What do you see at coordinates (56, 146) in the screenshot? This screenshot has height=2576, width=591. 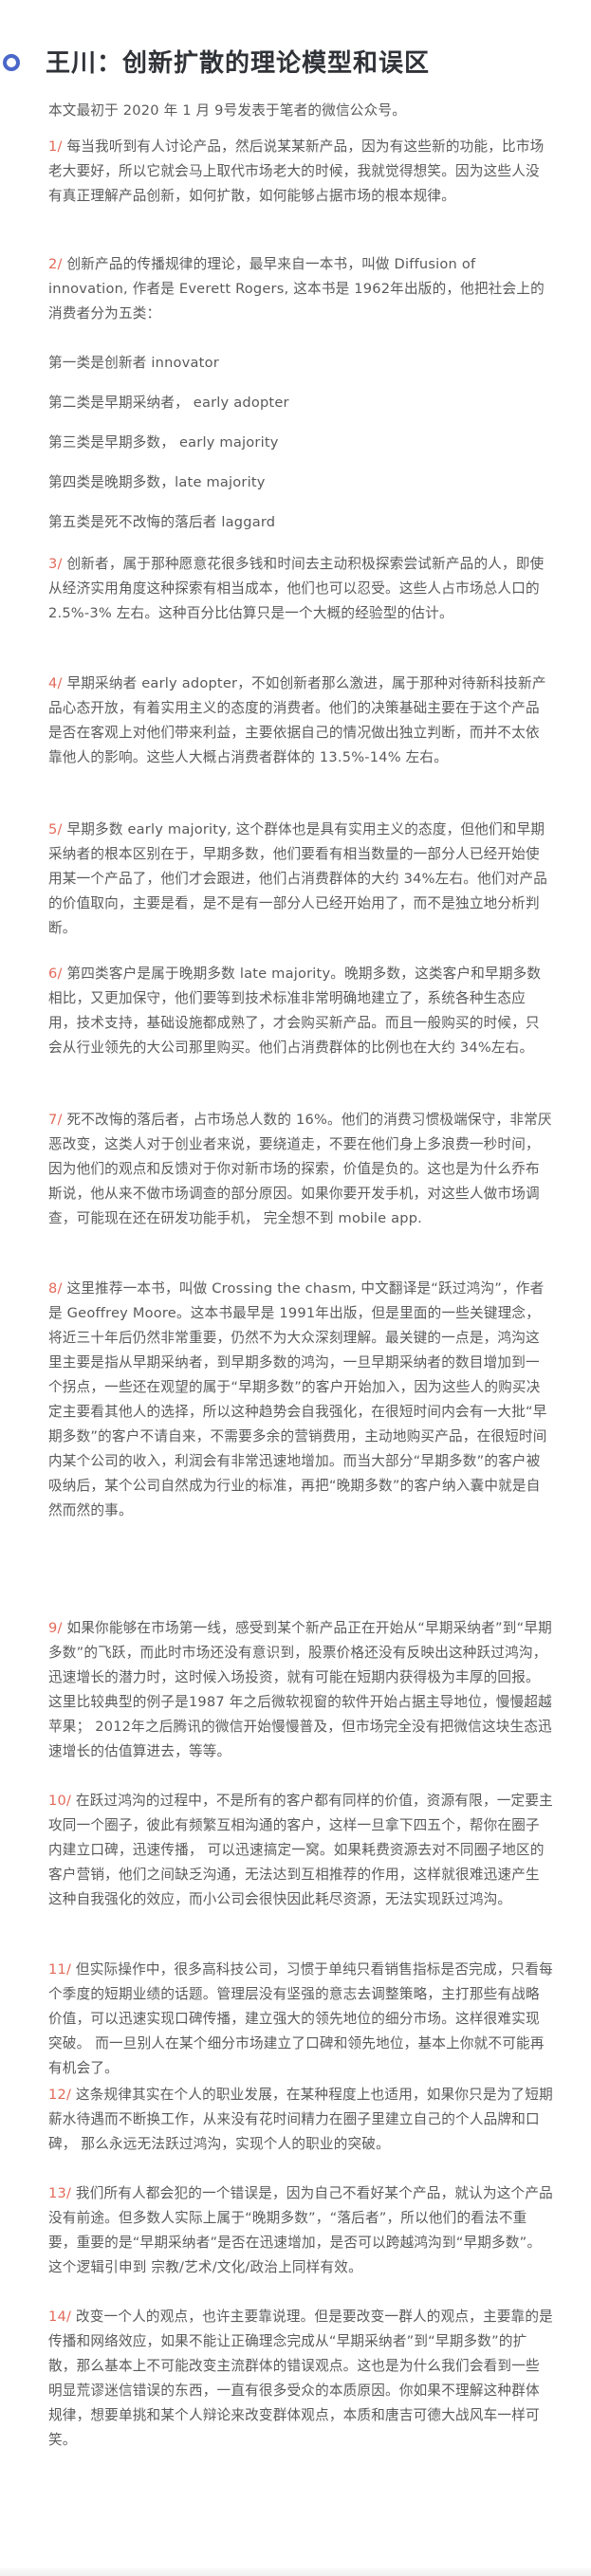 I see `paragraph-number: 1/` at bounding box center [56, 146].